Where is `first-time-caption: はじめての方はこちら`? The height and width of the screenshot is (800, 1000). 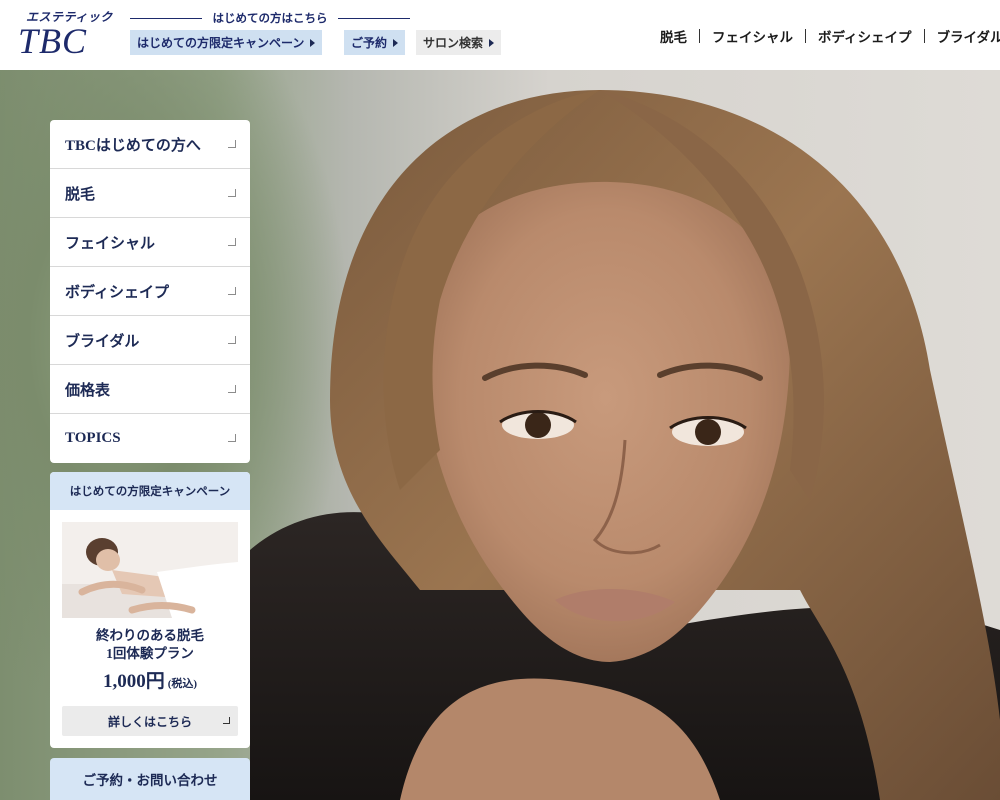
first-time-caption: はじめての方はこちら is located at coordinates (270, 18).